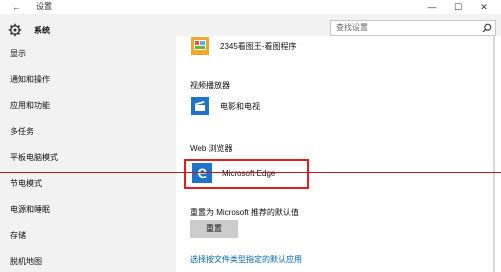 The width and height of the screenshot is (501, 272). I want to click on red-guide-line, so click(250, 172).